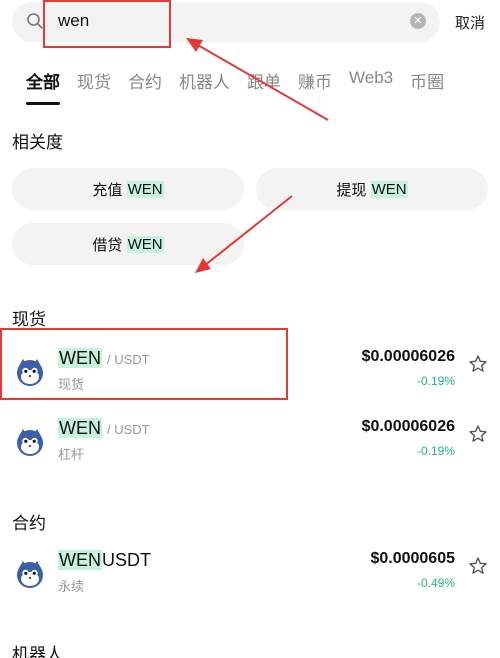  I want to click on tab-futures: 合约, so click(145, 82).